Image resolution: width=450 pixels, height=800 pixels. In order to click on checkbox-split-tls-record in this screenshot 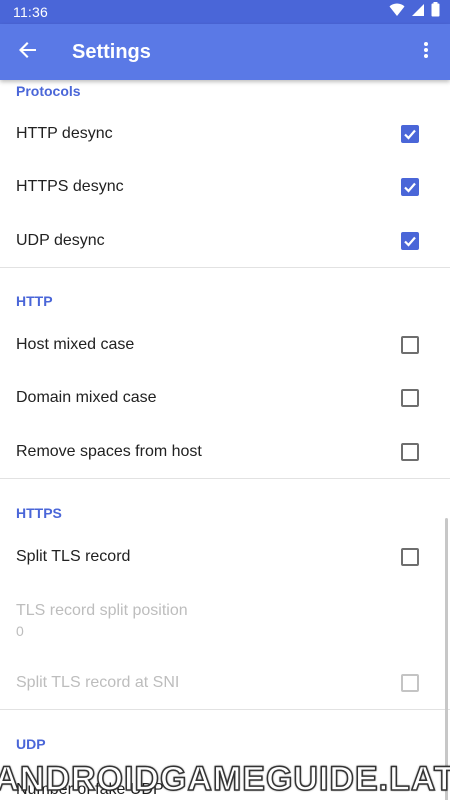, I will do `click(410, 556)`.